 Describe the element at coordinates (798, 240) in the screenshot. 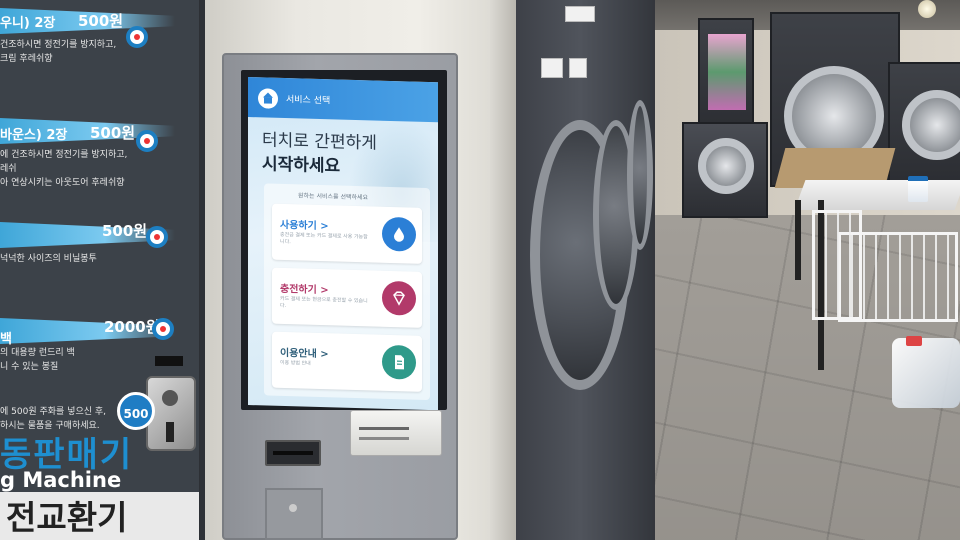

I see `table-leg` at that location.